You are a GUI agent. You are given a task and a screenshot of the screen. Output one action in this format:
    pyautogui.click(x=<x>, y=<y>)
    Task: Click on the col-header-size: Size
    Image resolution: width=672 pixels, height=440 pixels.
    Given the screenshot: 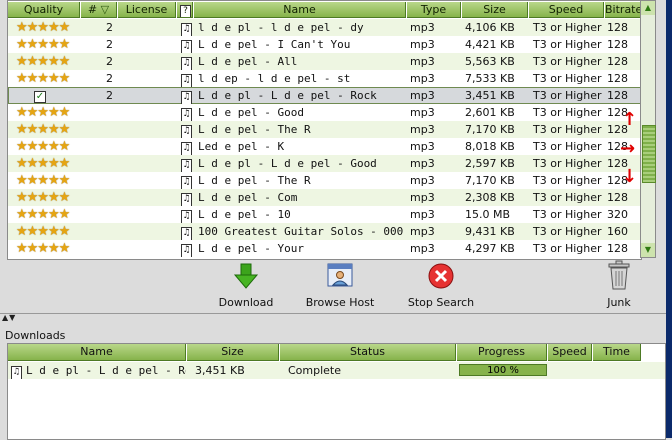 What is the action you would take?
    pyautogui.click(x=495, y=10)
    